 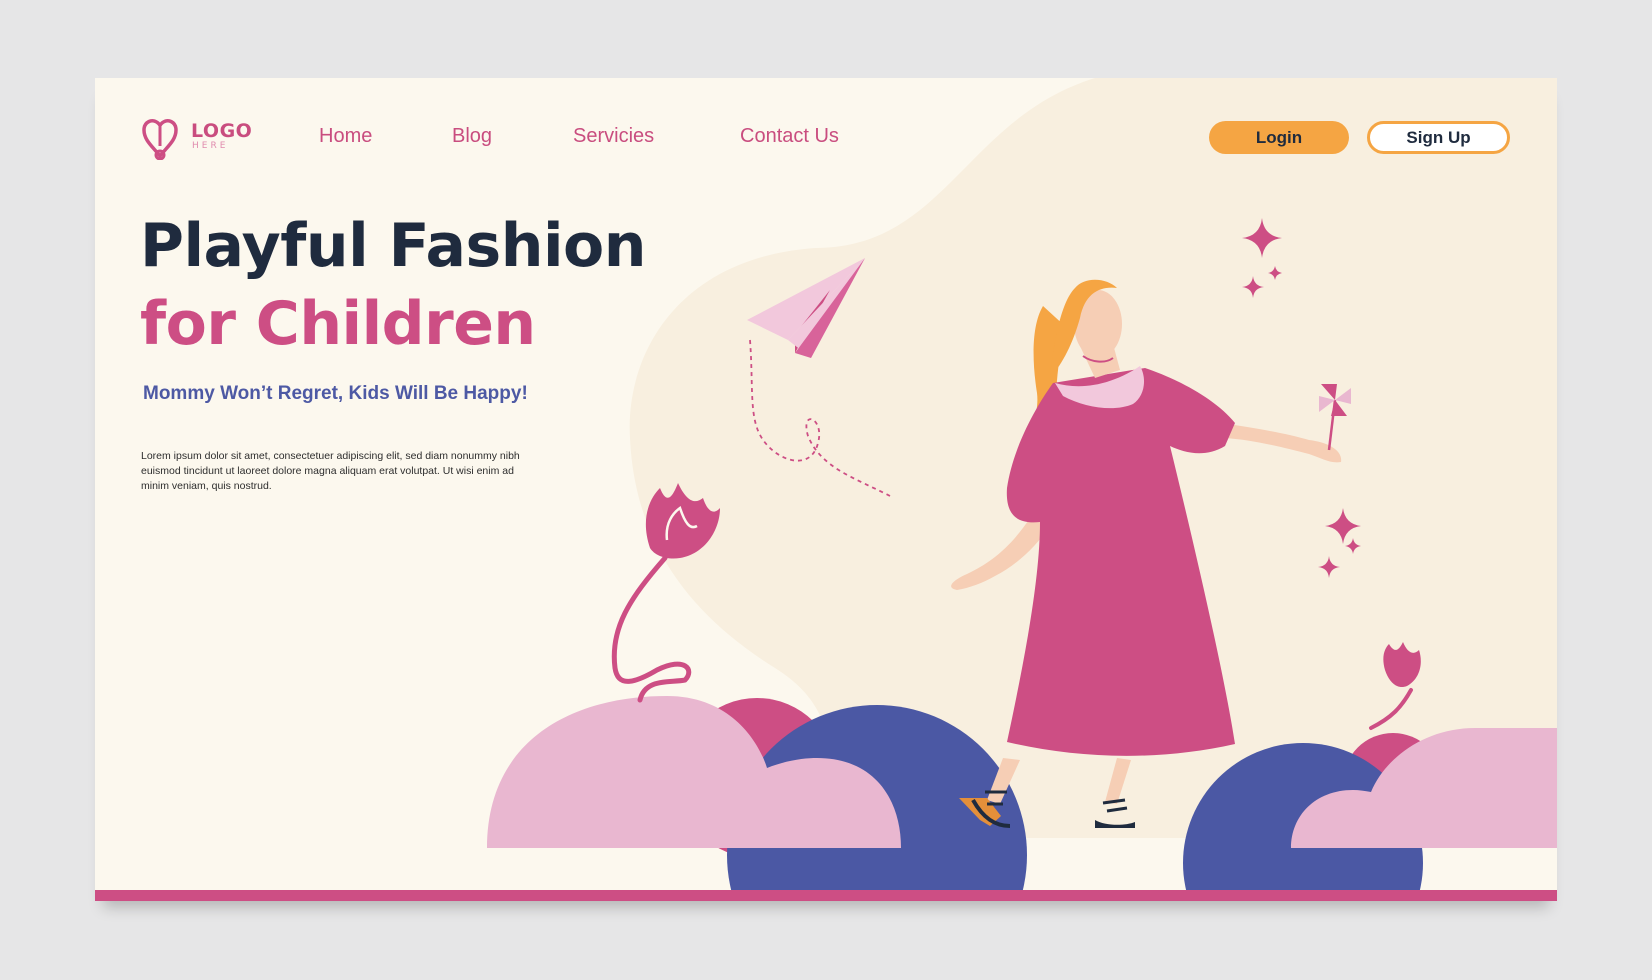 I want to click on hero-title-line2: for Children, so click(x=338, y=324).